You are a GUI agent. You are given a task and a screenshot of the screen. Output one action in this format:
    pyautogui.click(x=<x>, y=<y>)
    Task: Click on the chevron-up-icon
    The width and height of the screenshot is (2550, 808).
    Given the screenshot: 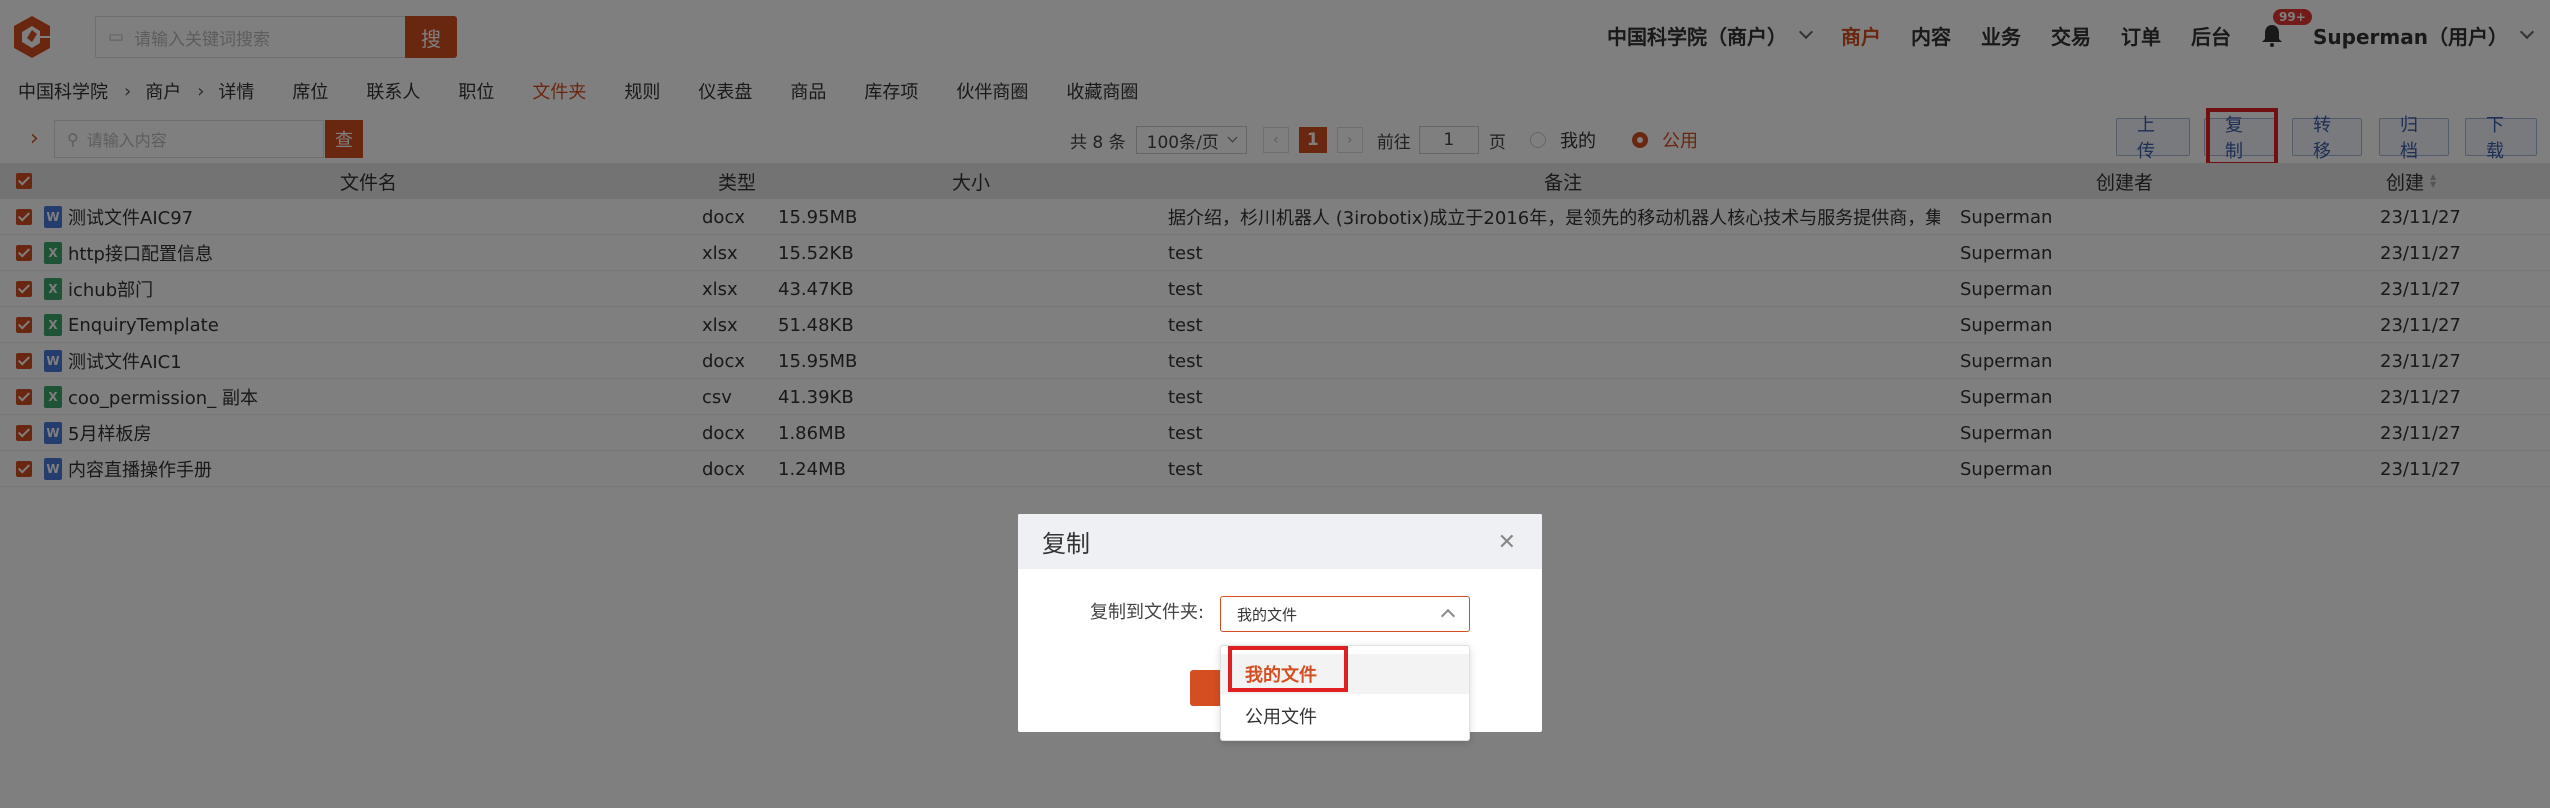 What is the action you would take?
    pyautogui.click(x=1448, y=616)
    